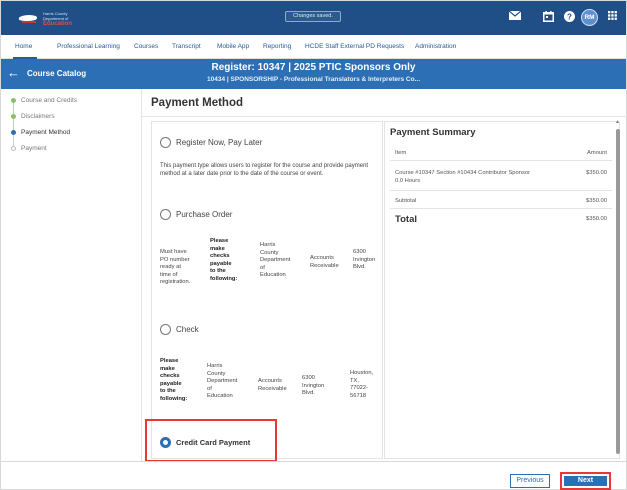 Image resolution: width=627 pixels, height=490 pixels. I want to click on page-title: Payment Method, so click(197, 103).